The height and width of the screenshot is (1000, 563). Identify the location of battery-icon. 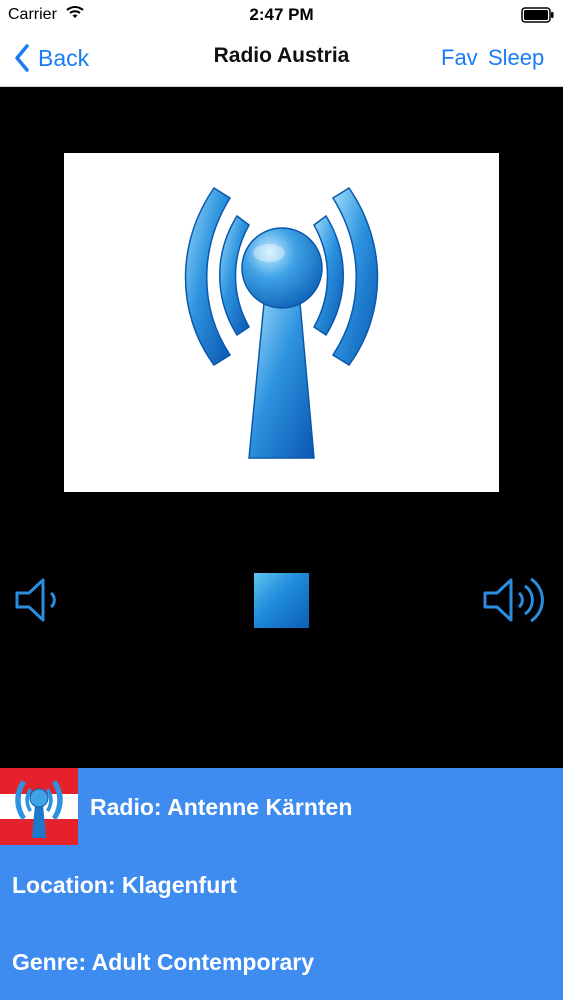
(538, 17).